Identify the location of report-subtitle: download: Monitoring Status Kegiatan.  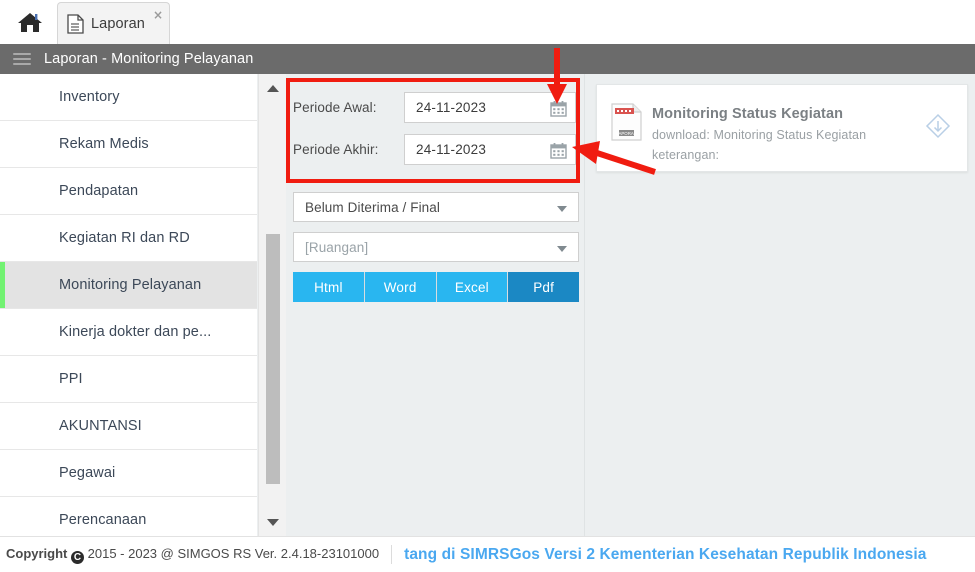
(759, 135).